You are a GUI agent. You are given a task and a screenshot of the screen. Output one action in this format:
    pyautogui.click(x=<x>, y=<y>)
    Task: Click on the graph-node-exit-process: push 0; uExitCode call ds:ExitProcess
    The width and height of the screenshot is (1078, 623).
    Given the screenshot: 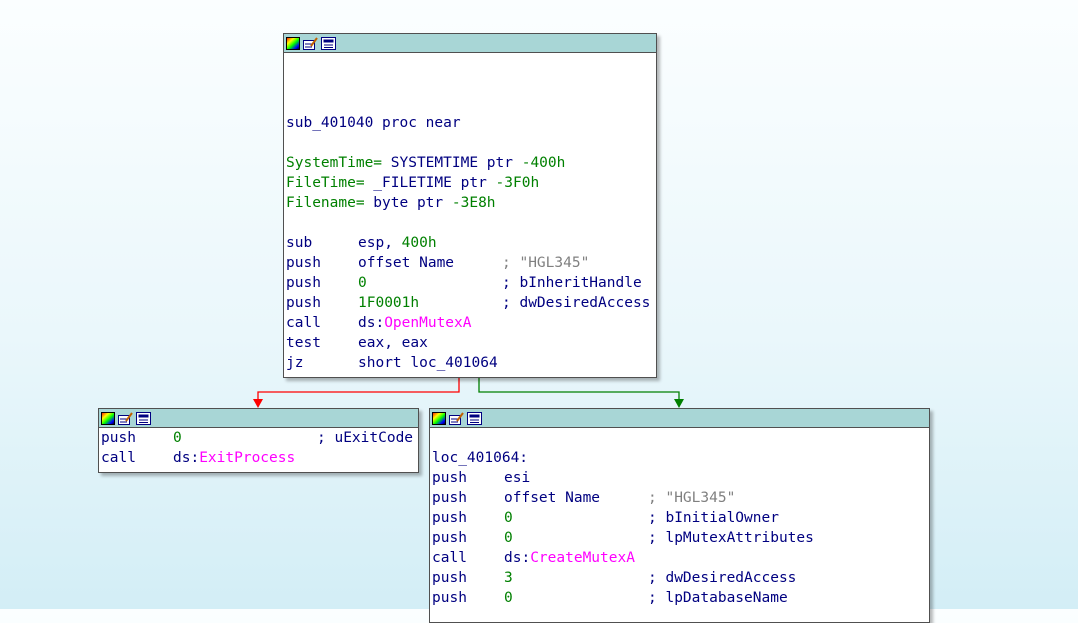 What is the action you would take?
    pyautogui.click(x=258, y=440)
    